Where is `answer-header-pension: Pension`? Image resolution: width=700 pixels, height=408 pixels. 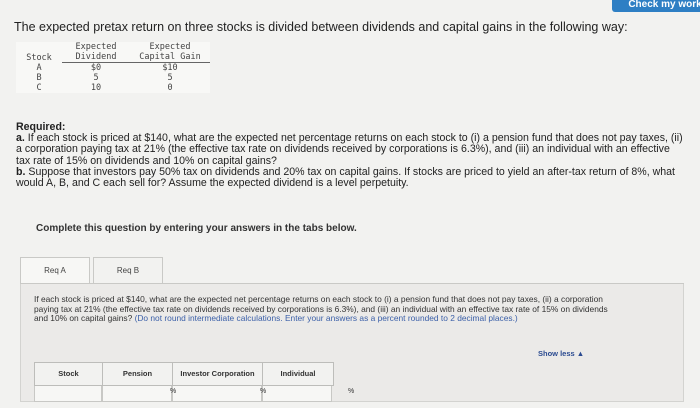
answer-header-pension: Pension is located at coordinates (138, 374).